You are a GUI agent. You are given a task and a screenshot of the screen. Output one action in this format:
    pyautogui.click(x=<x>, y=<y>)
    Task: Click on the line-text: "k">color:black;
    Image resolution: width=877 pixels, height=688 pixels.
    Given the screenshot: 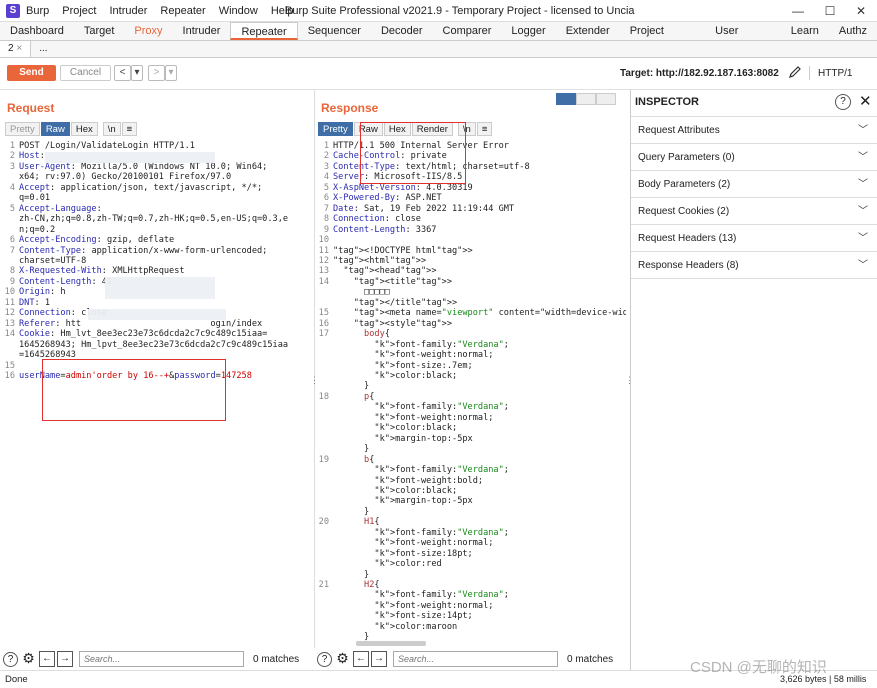 What is the action you would take?
    pyautogui.click(x=416, y=375)
    